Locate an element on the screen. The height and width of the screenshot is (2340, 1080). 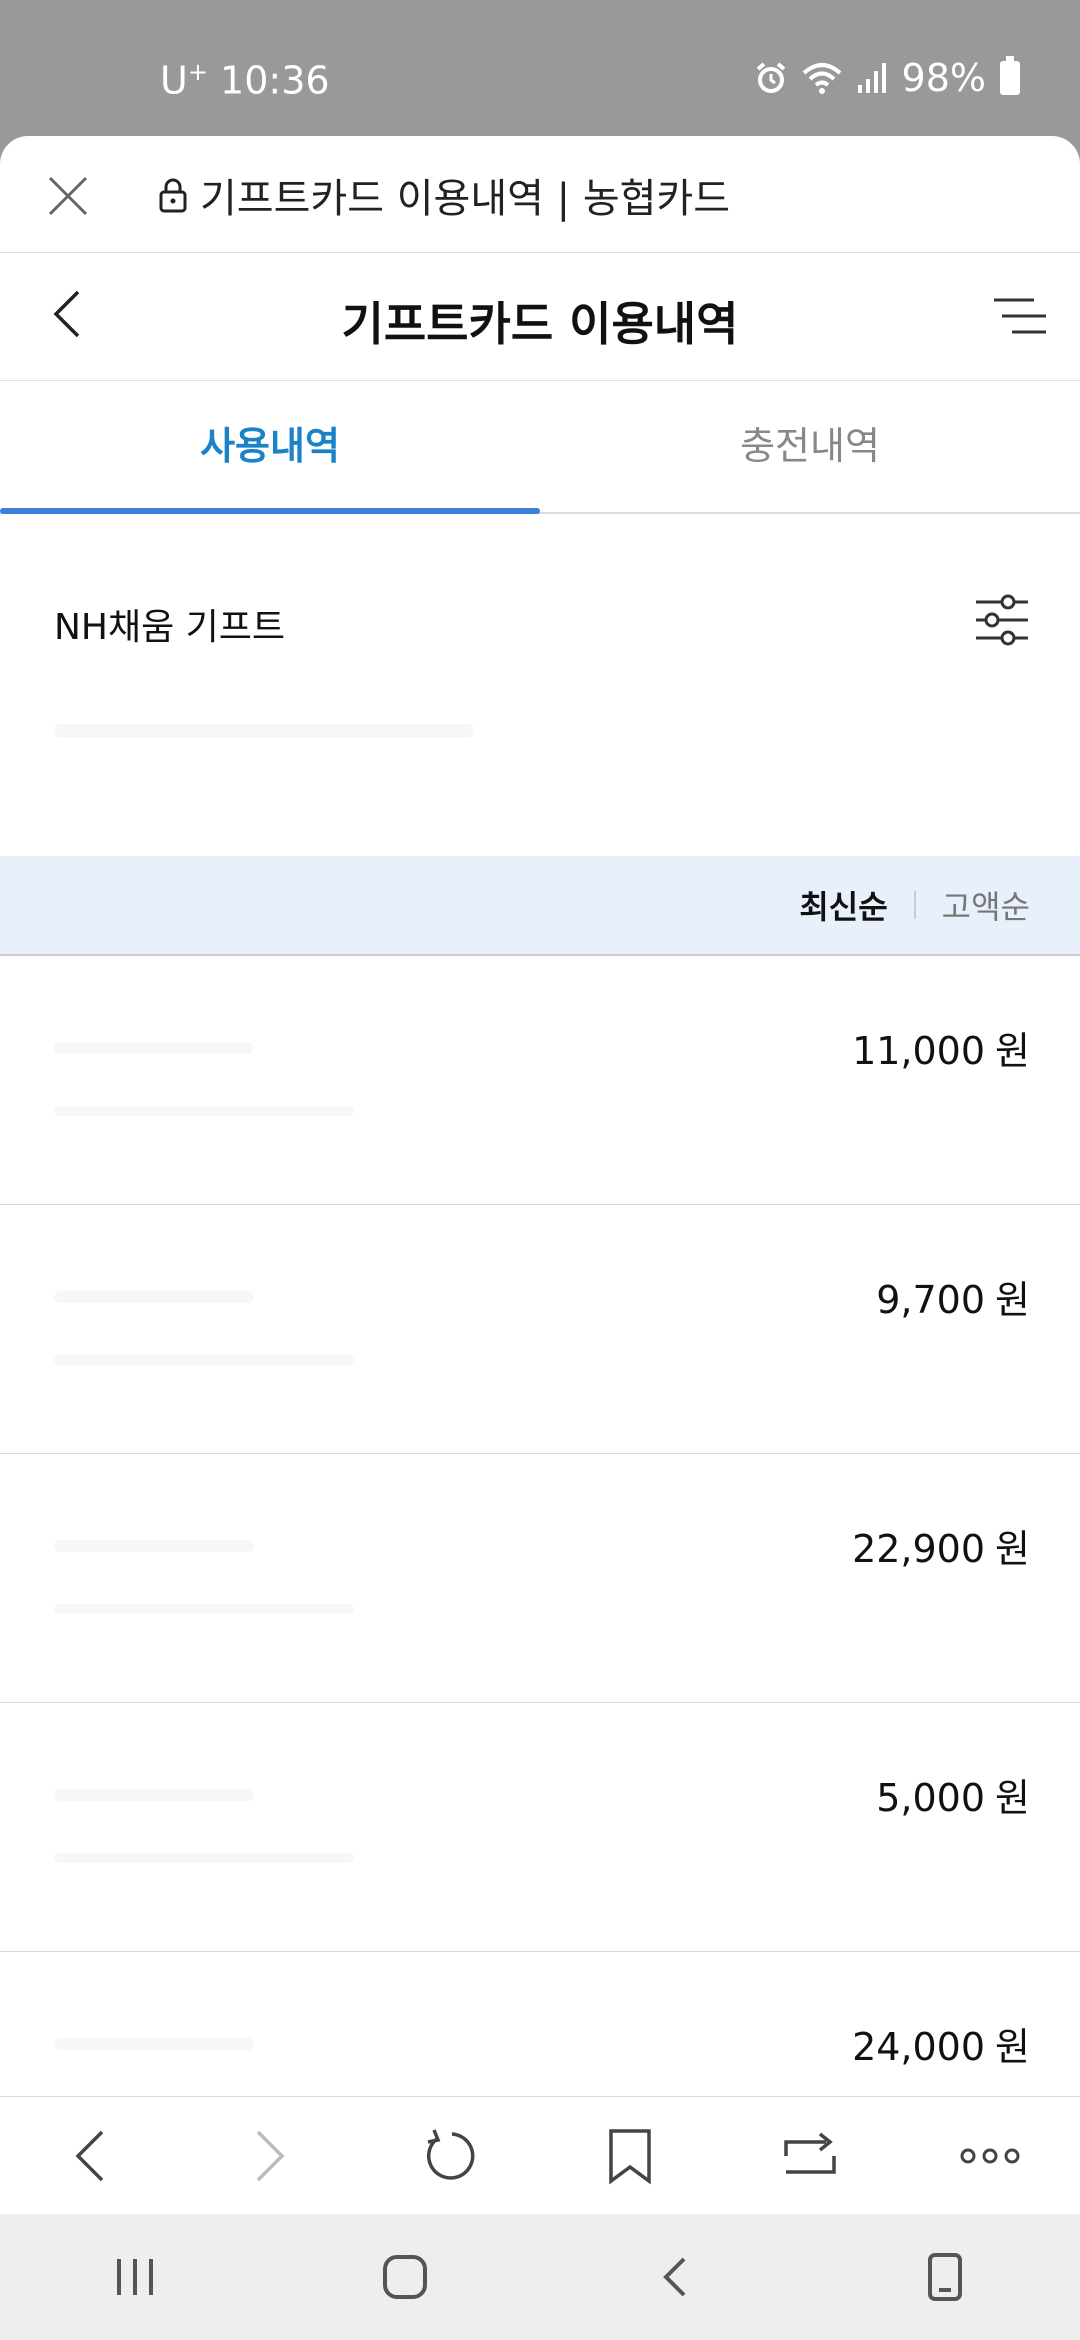
amount-value: 11,000 is located at coordinates (919, 1051).